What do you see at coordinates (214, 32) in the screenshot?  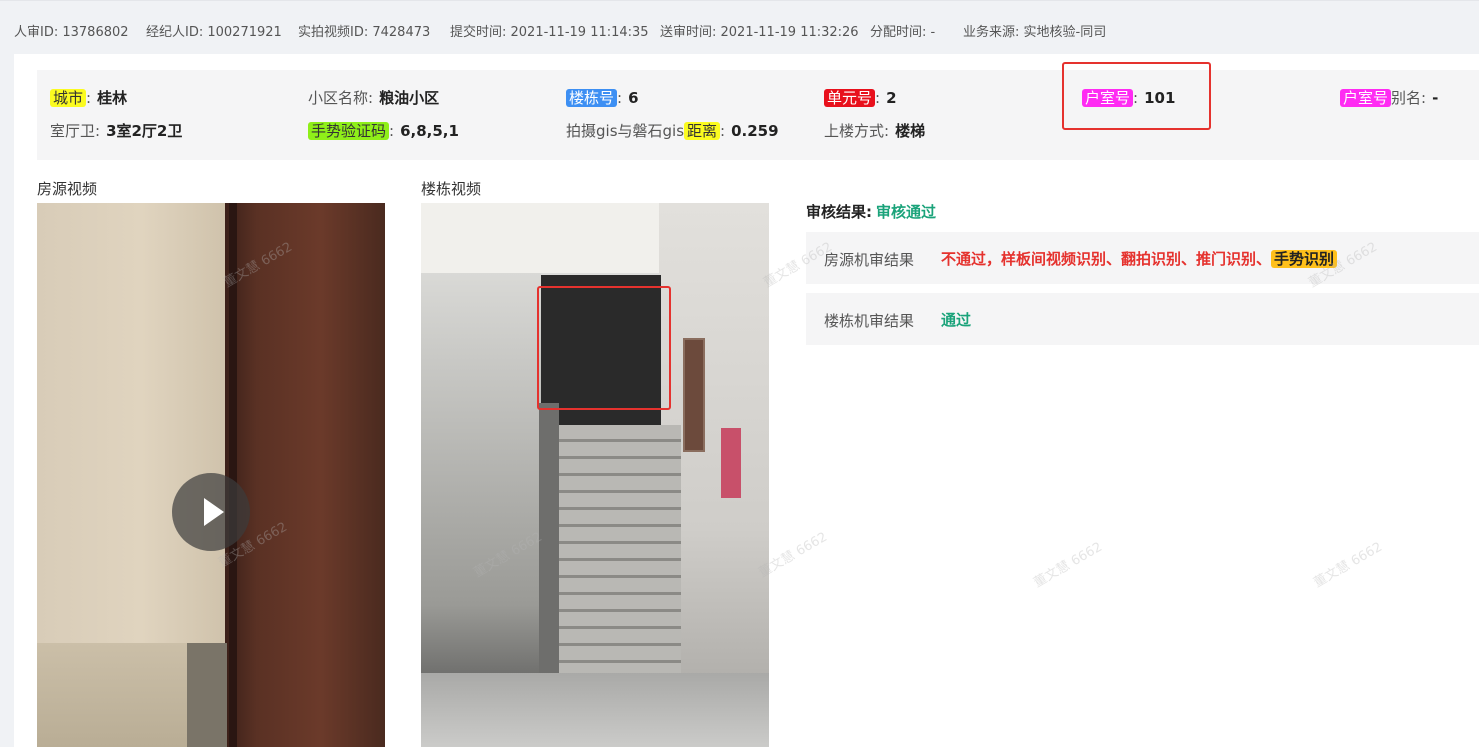 I see `agent-id: 经纪人ID: 100271921` at bounding box center [214, 32].